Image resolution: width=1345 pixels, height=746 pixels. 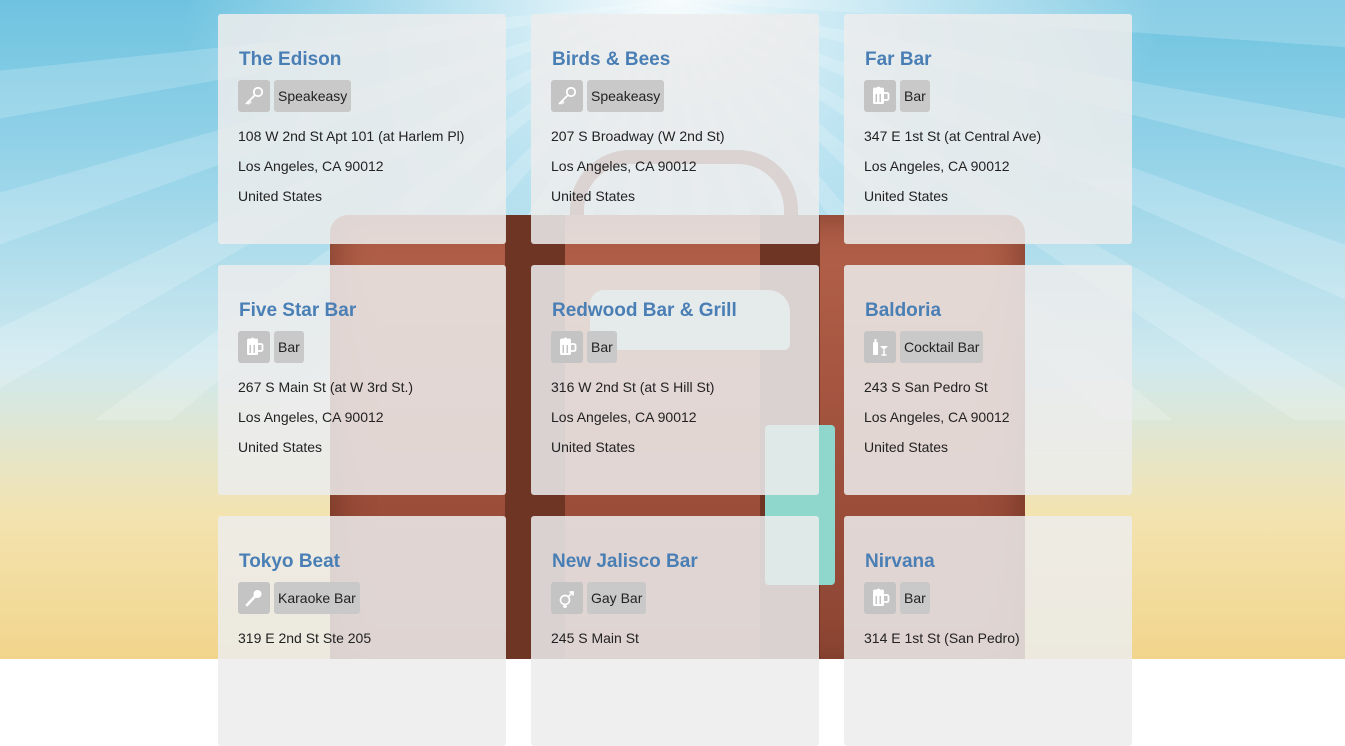 I want to click on venue-category: Gay Bar, so click(x=675, y=598).